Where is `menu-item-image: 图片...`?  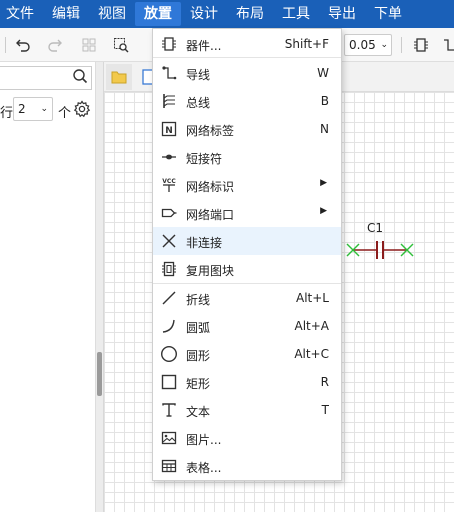
menu-item-image: 图片... is located at coordinates (247, 438).